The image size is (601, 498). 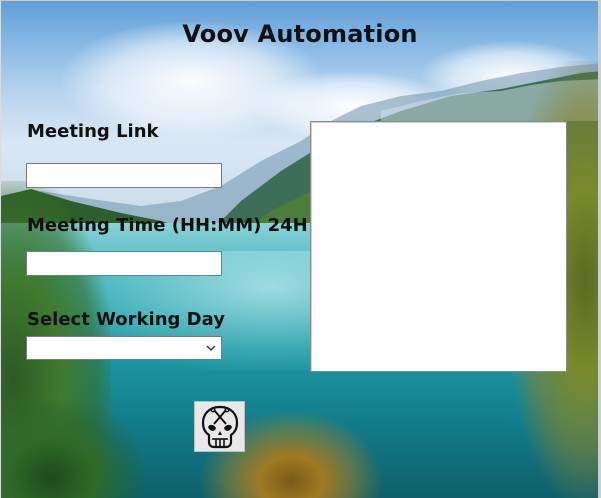 I want to click on meeting-time-label: Meeting Time (HH:MM) 24H, so click(x=167, y=225).